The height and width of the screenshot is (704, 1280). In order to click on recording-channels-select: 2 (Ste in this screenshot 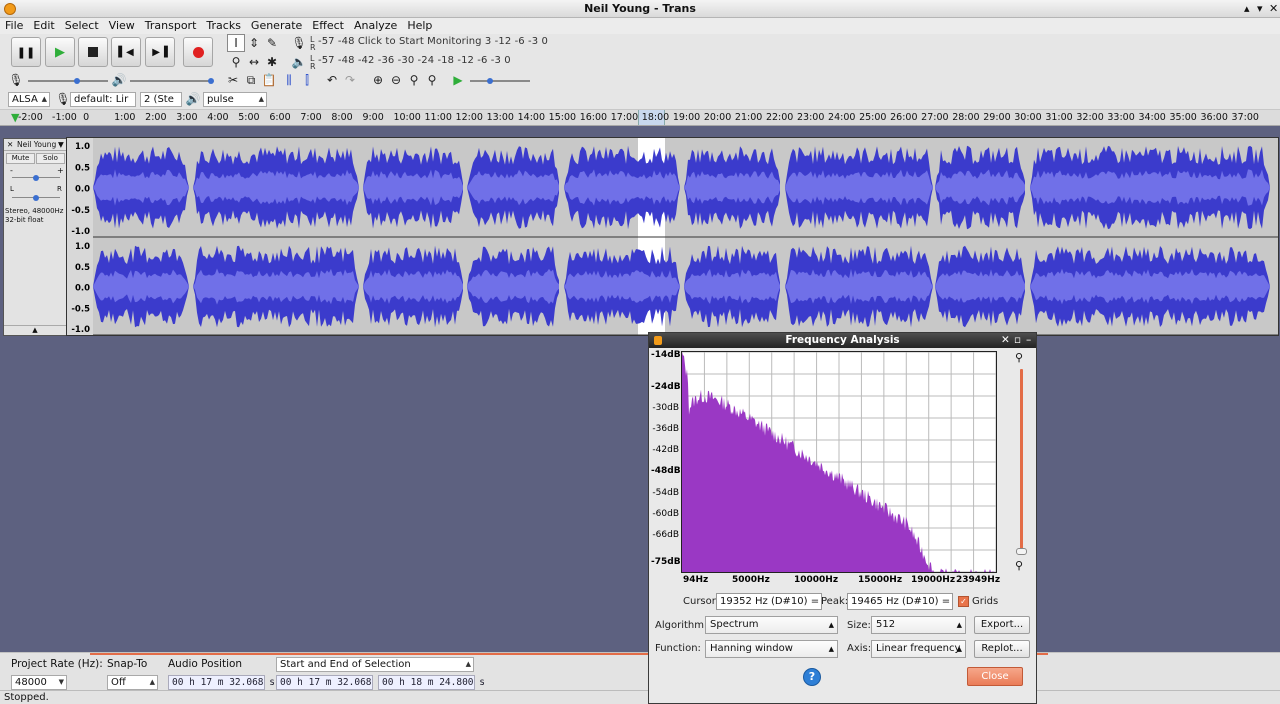, I will do `click(161, 99)`.